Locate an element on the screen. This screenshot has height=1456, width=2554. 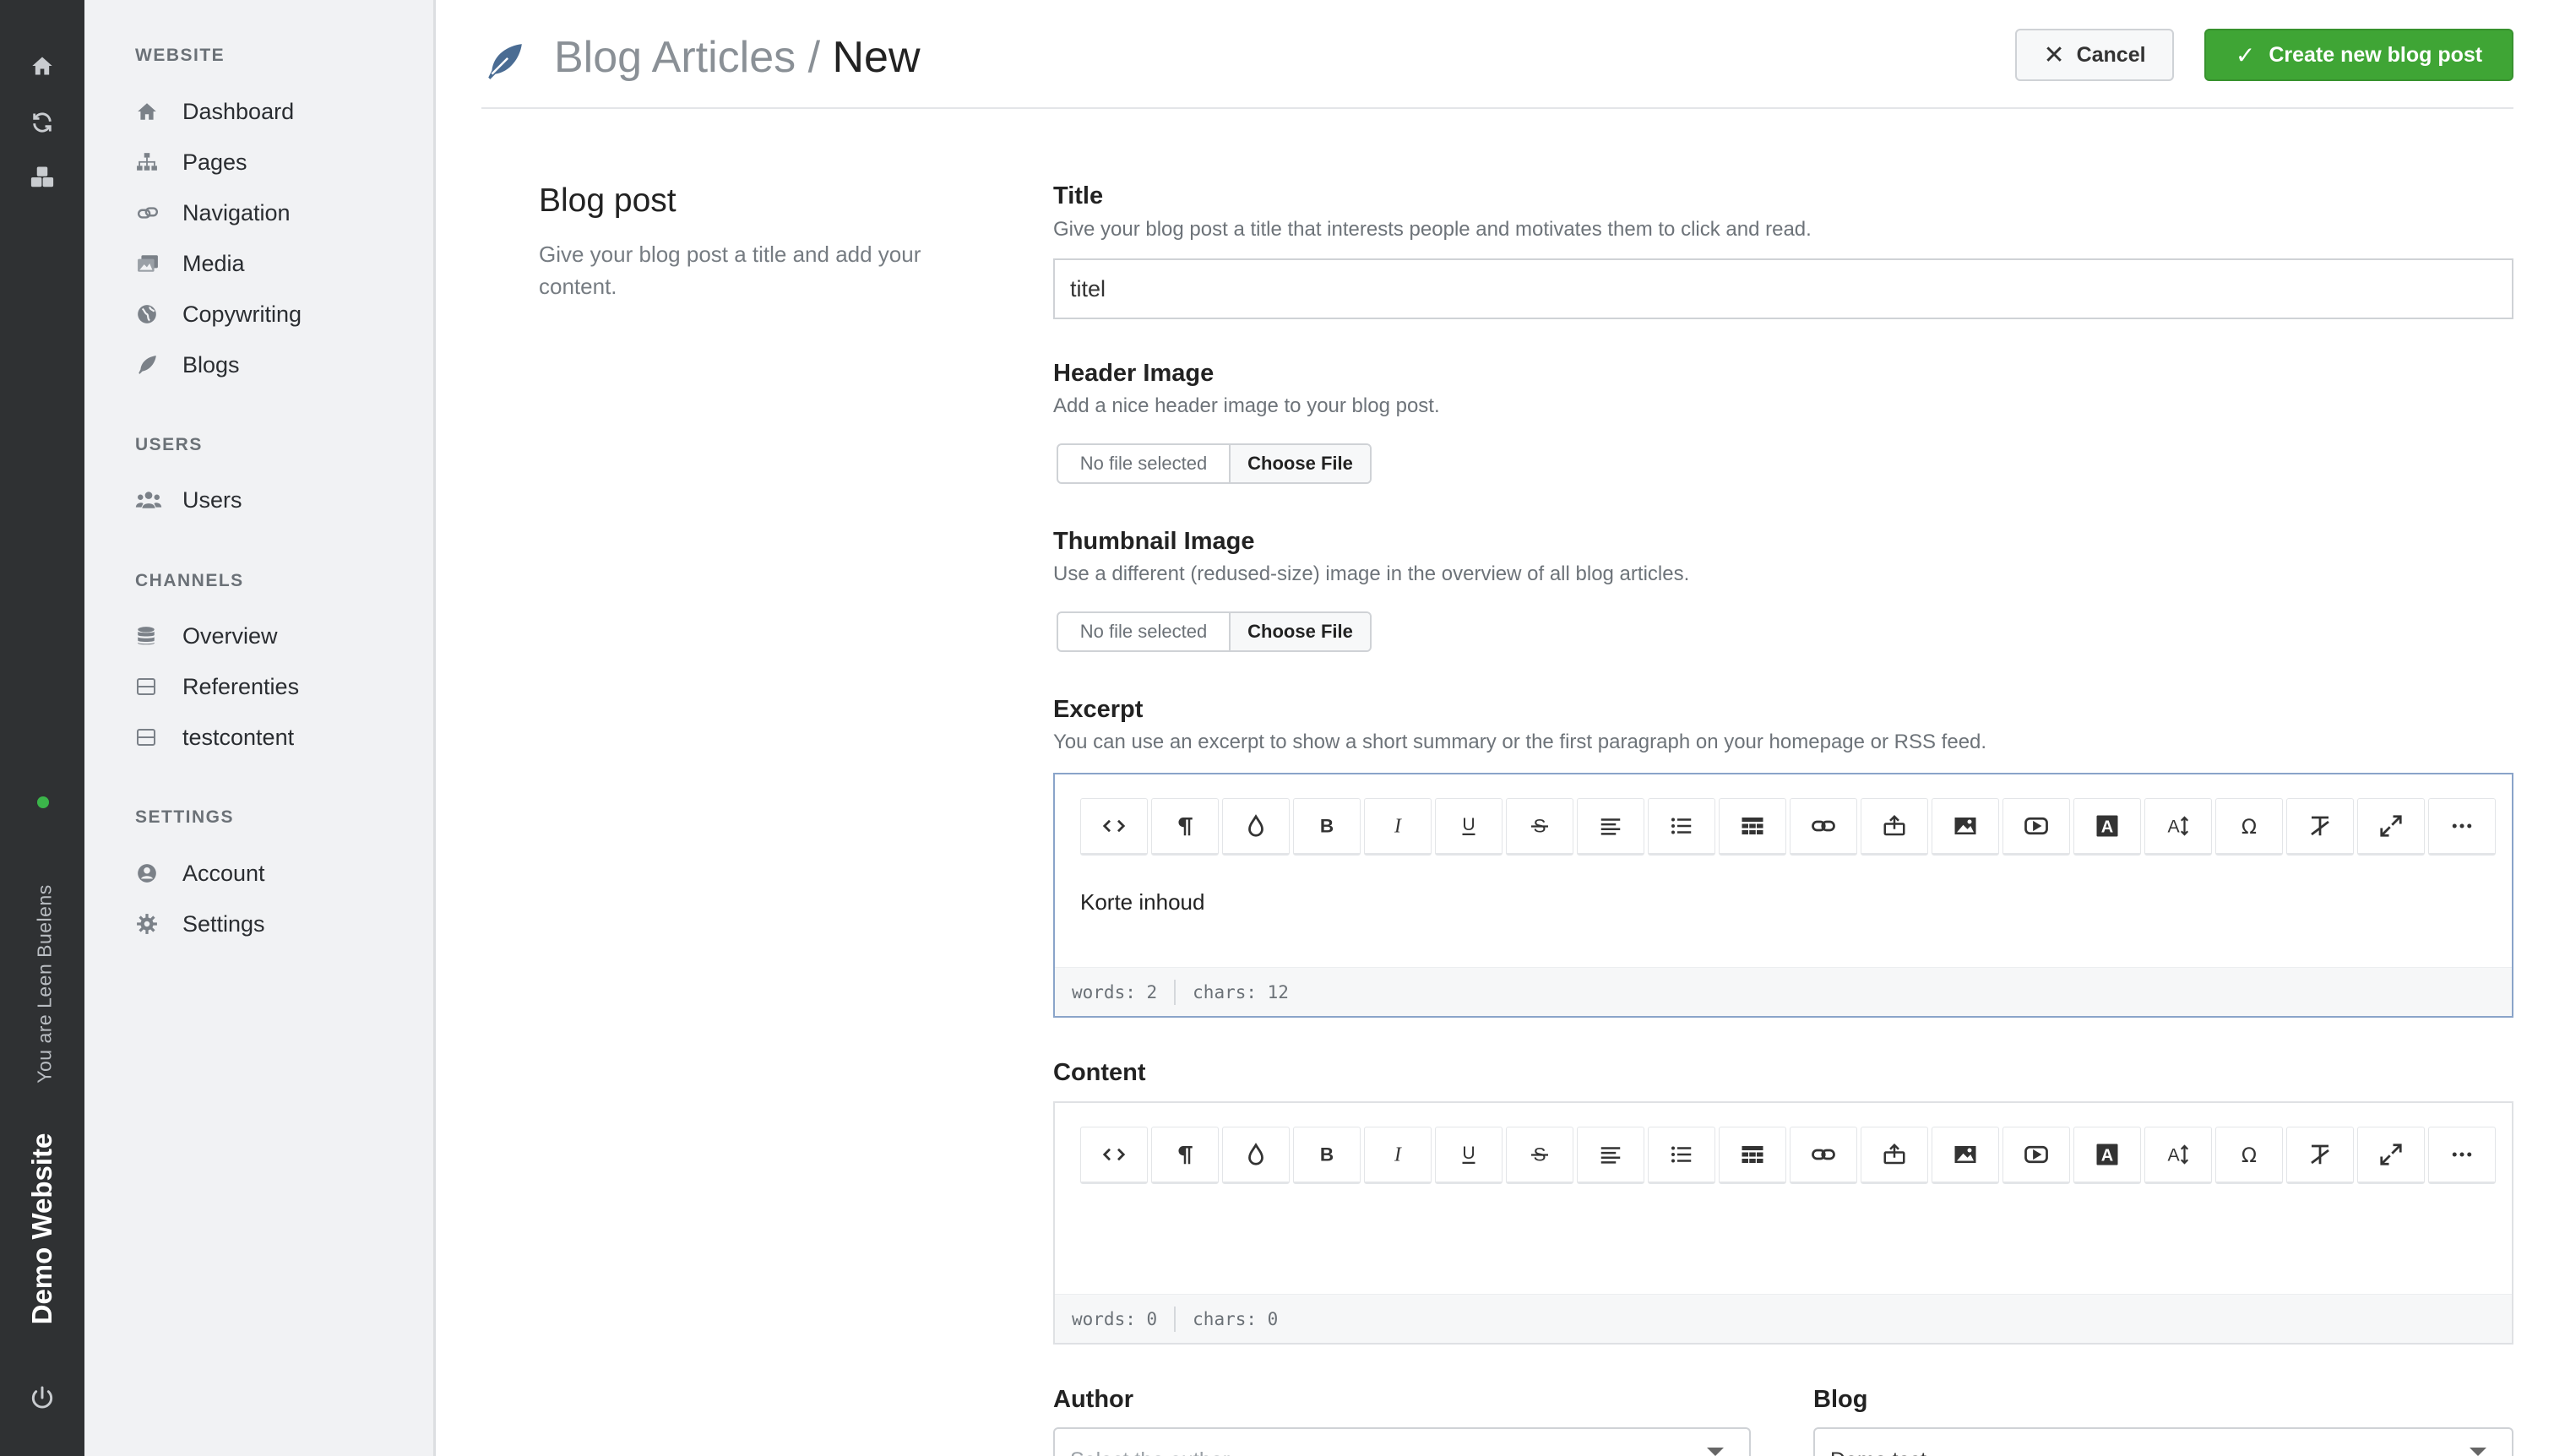
unordered-list-icon is located at coordinates (1681, 826).